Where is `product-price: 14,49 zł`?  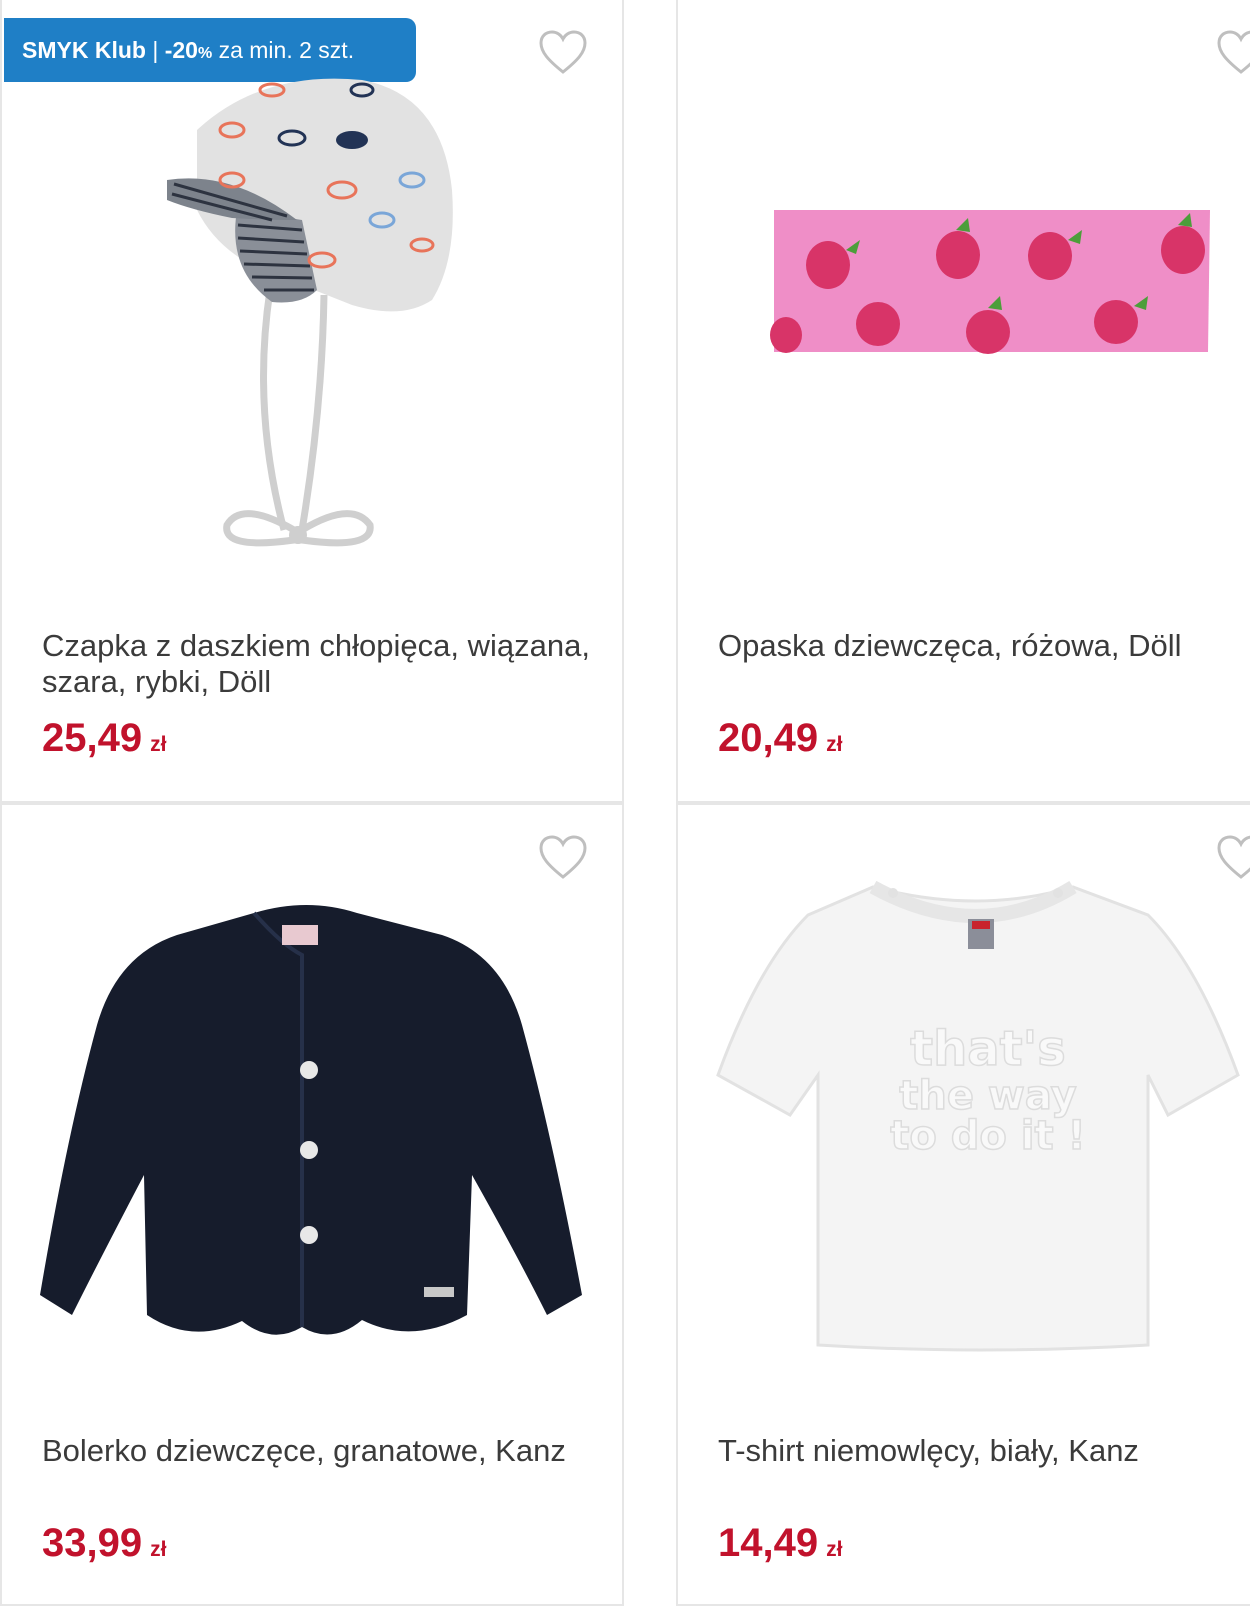 product-price: 14,49 zł is located at coordinates (780, 1543).